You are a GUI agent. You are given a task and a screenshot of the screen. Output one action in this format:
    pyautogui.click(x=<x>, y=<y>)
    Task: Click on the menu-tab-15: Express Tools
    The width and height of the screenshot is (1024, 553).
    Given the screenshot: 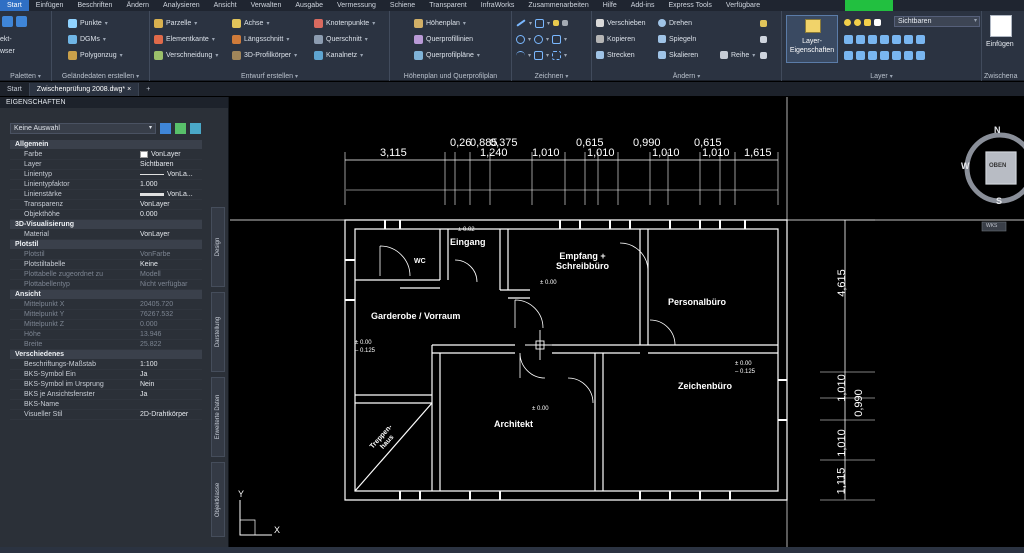 What is the action you would take?
    pyautogui.click(x=689, y=5)
    